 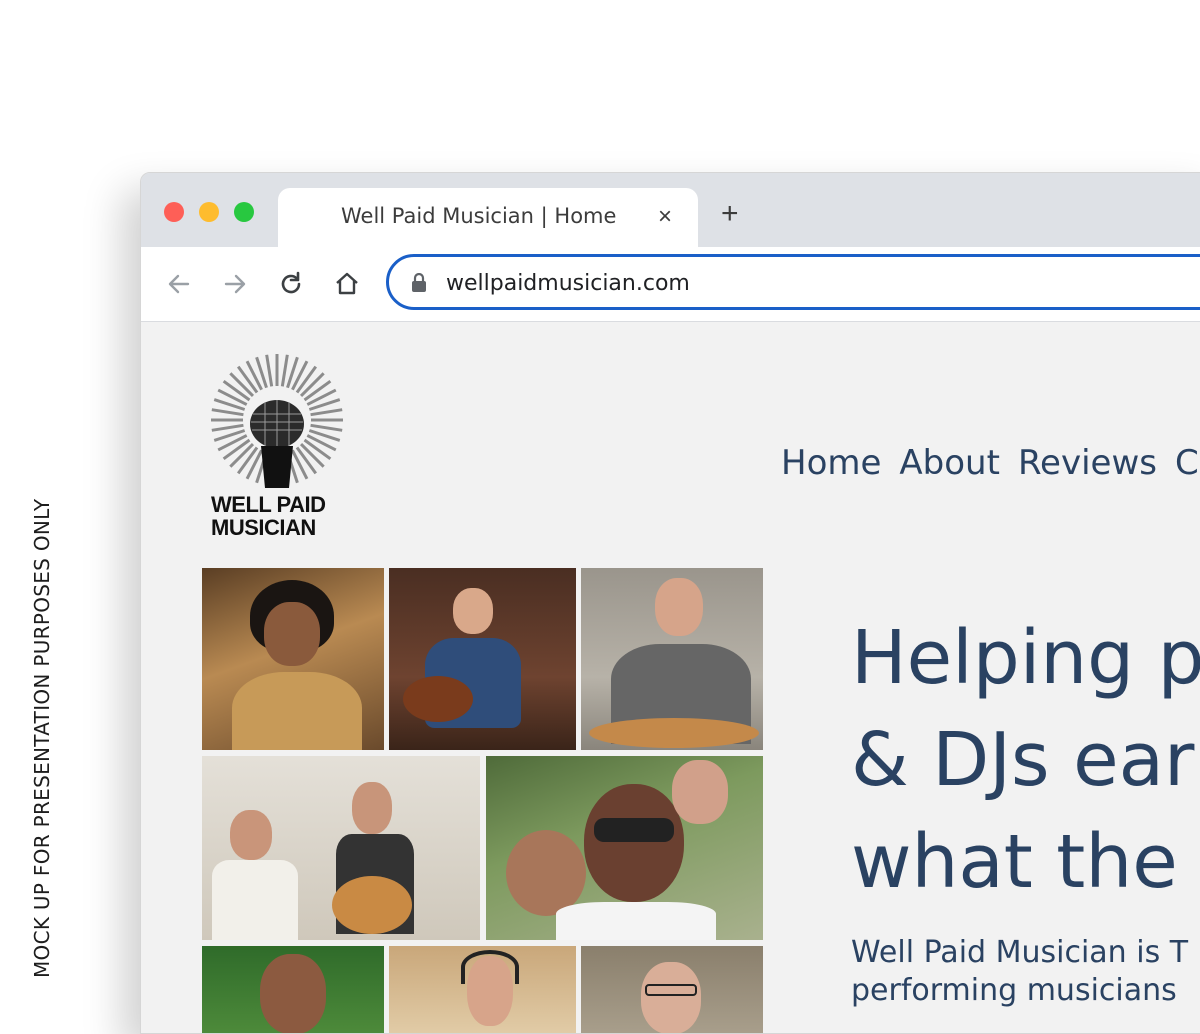 What do you see at coordinates (268, 504) in the screenshot?
I see `logo-line-1: WELL PAID` at bounding box center [268, 504].